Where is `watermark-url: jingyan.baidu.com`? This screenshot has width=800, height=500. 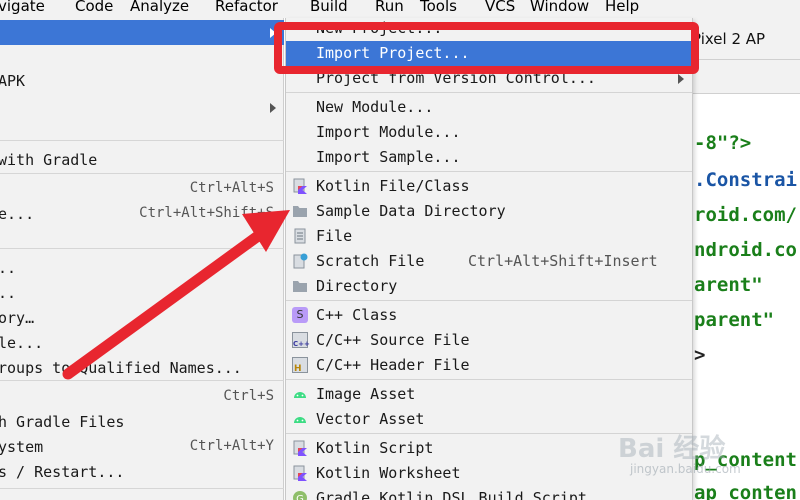
watermark-url: jingyan.baidu.com is located at coordinates (685, 469).